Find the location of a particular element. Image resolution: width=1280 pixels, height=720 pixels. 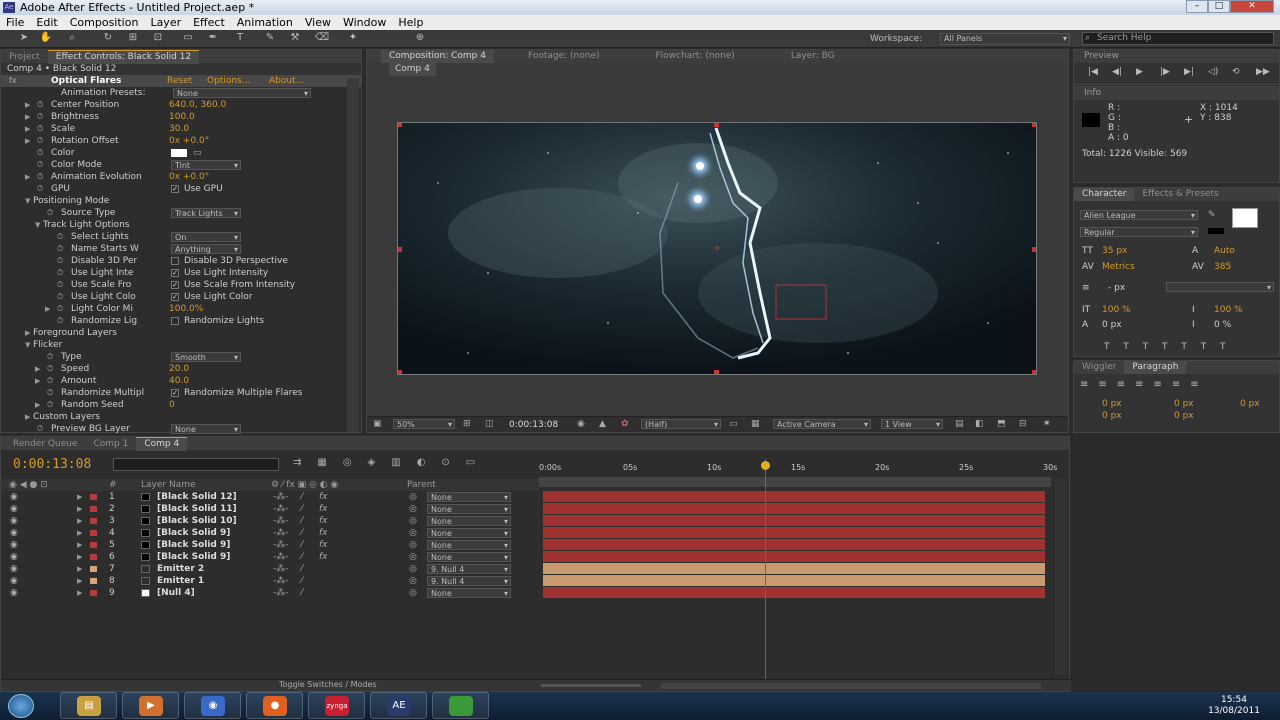

col-layer-name: Layer Name is located at coordinates (168, 485).